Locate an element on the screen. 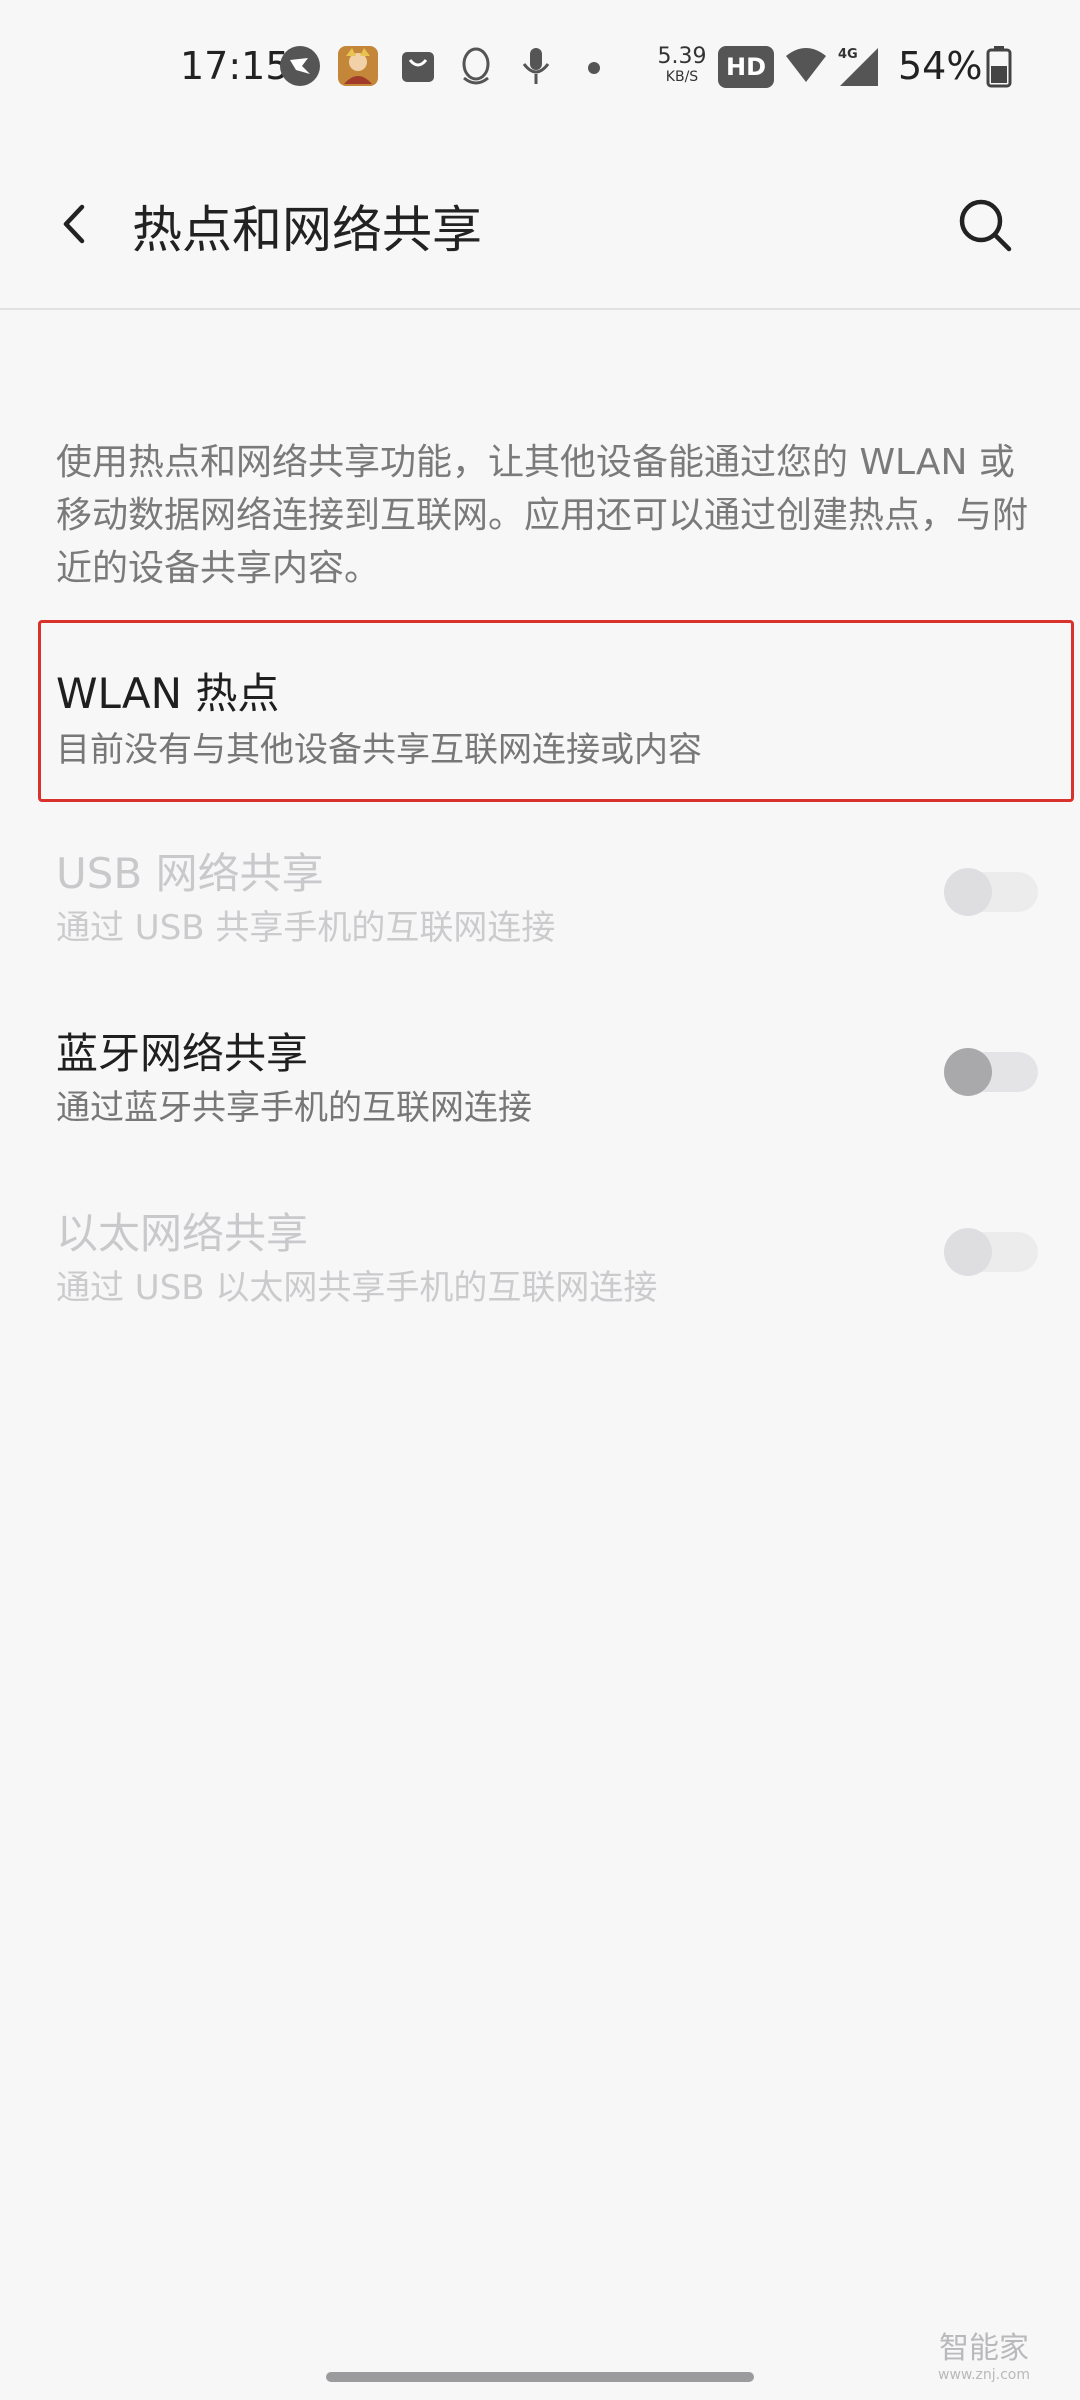 The width and height of the screenshot is (1080, 2400). battery-icon is located at coordinates (999, 66).